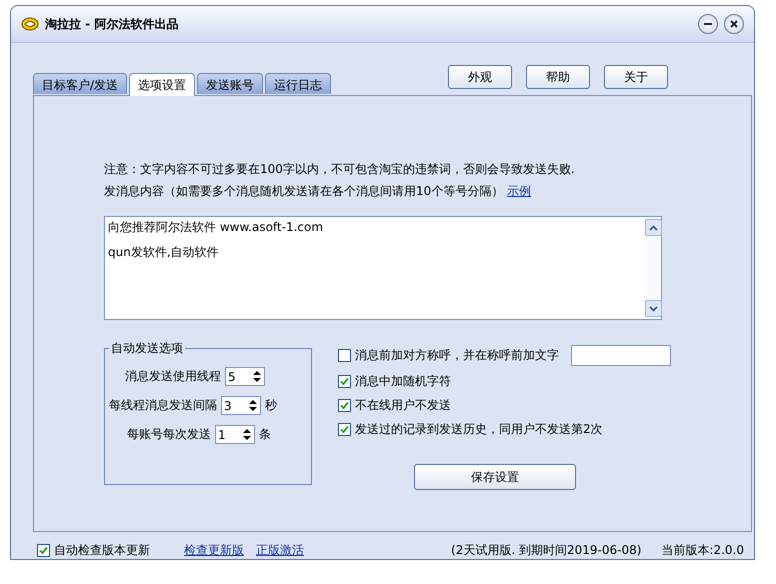 The height and width of the screenshot is (584, 776). I want to click on tab: 发送账号, so click(230, 83).